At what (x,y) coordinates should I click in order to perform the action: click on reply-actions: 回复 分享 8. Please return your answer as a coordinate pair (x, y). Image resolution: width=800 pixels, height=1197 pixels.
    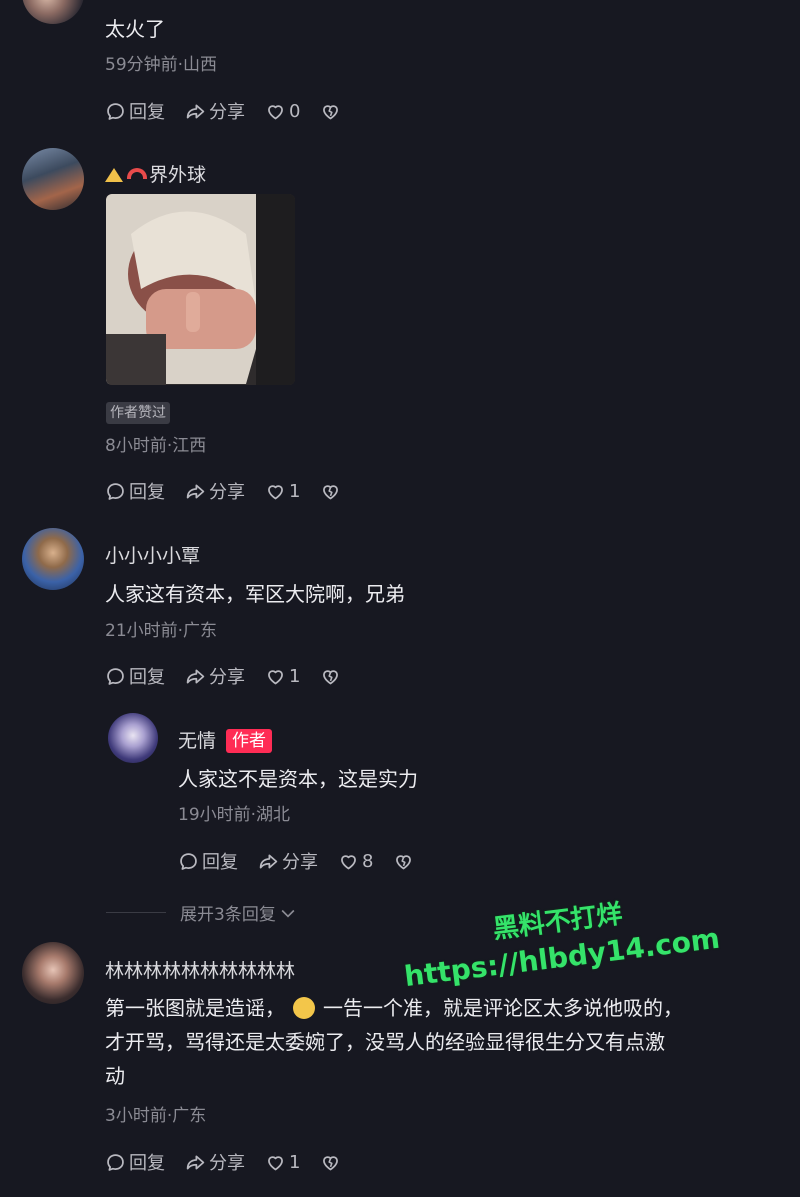
    Looking at the image, I should click on (306, 861).